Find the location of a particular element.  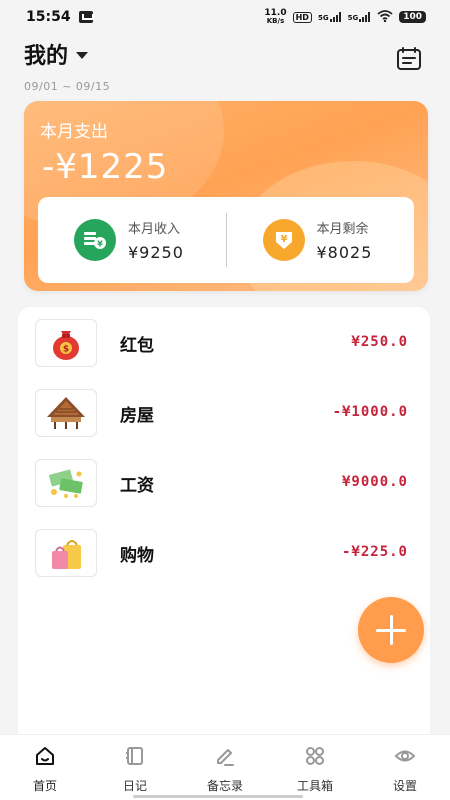

income-amount: ¥9250 is located at coordinates (156, 252).